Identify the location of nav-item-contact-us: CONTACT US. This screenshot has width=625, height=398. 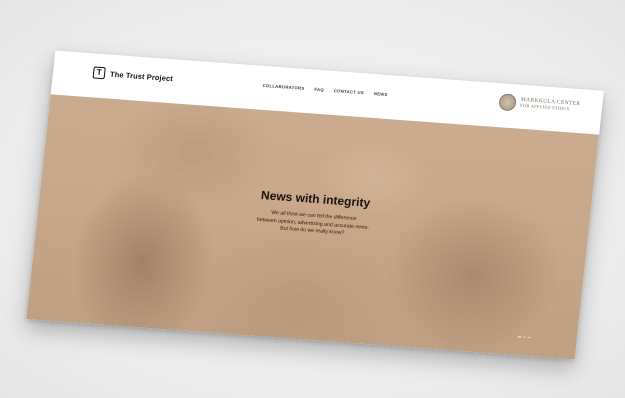
(349, 91).